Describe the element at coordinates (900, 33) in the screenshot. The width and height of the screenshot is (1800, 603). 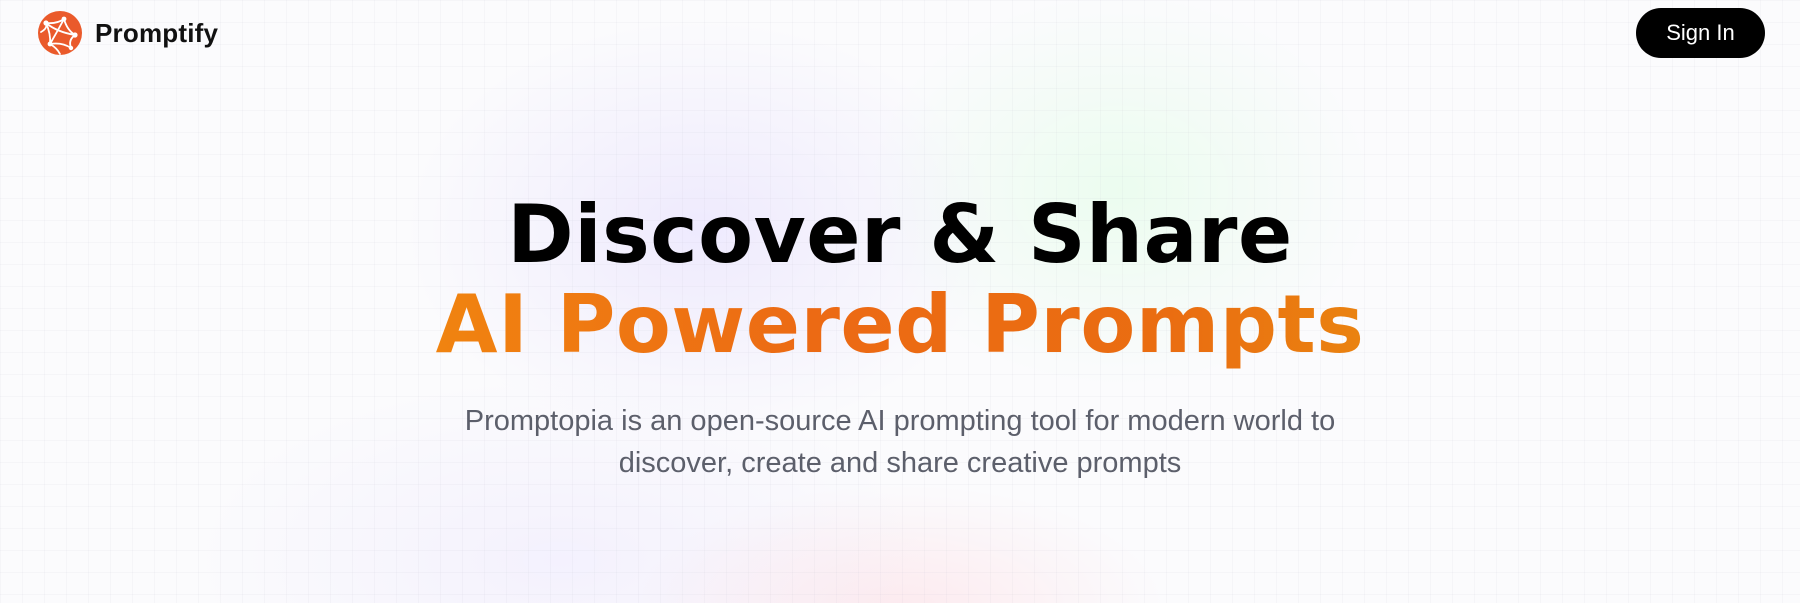
I see `top-navigation: Promptify Sign In` at that location.